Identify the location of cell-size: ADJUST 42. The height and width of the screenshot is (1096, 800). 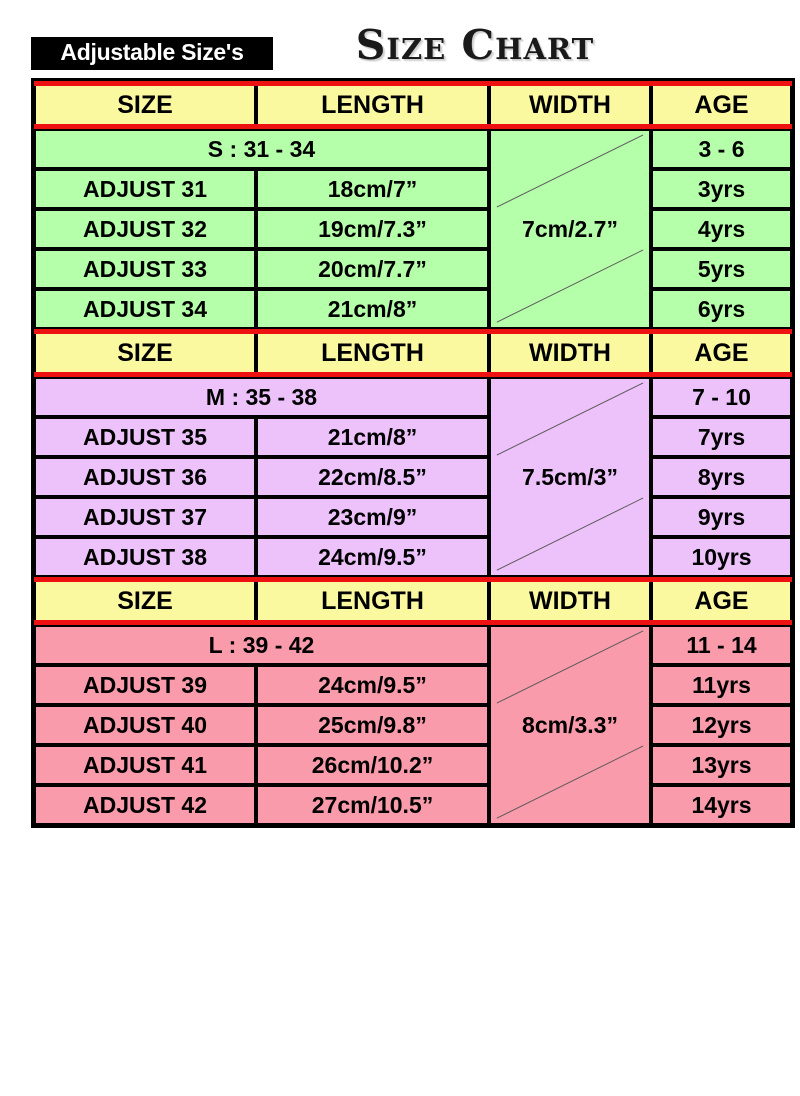
(145, 805).